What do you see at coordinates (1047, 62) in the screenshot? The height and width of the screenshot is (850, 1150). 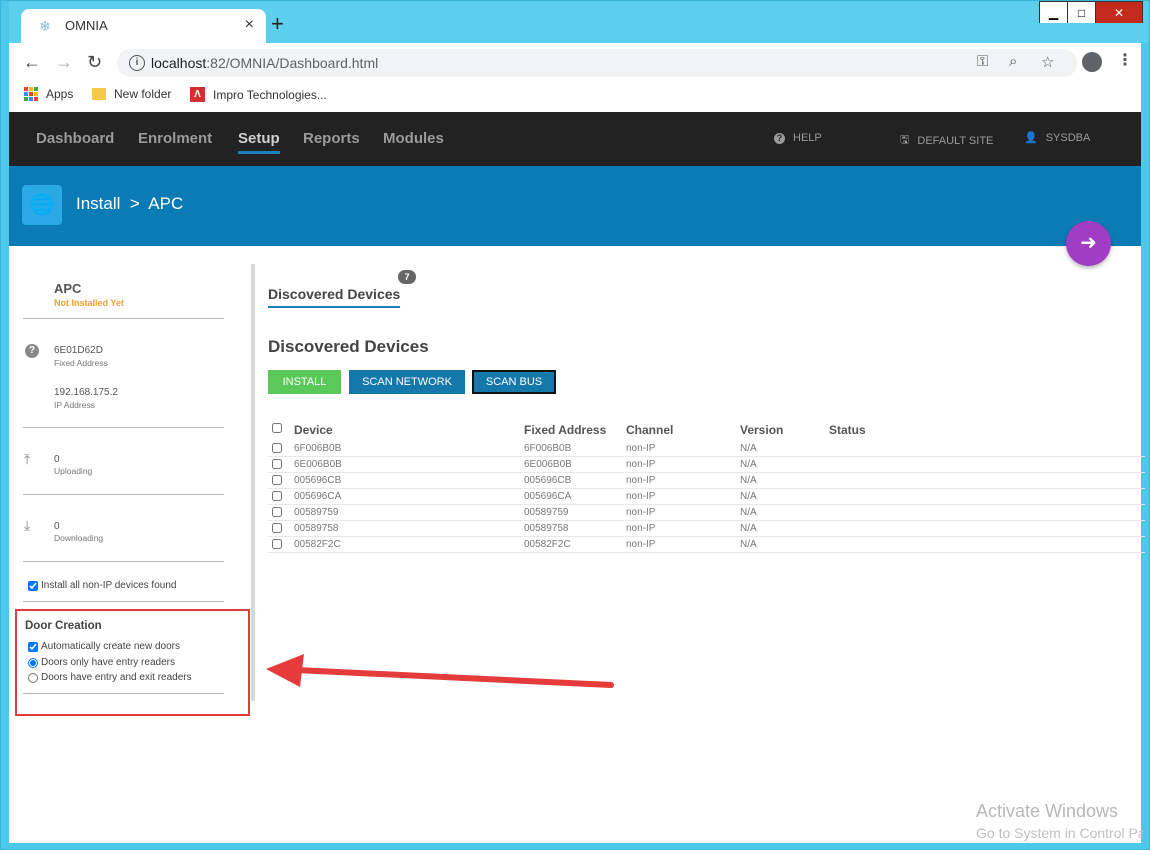 I see `bookmark-star-icon: ☆` at bounding box center [1047, 62].